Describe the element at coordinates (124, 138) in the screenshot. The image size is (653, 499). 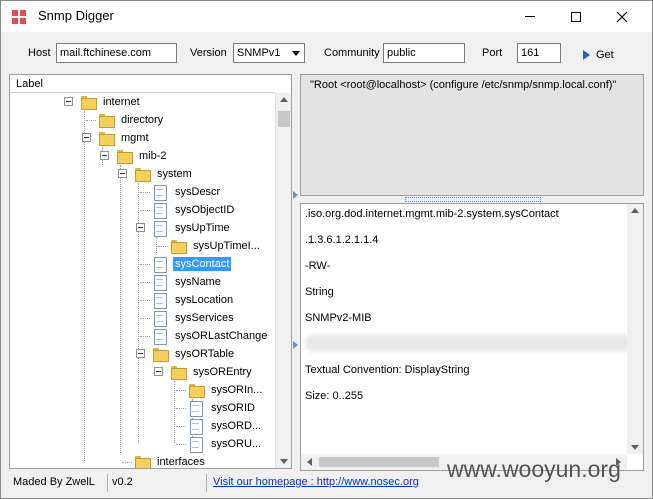
I see `tree-node-mgmt: mgmt` at that location.